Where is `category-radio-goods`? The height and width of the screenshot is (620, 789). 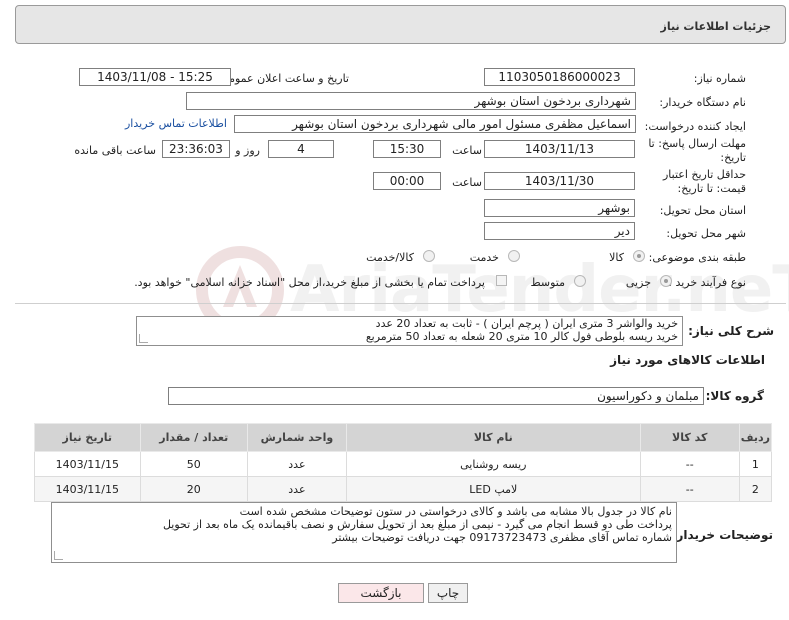 category-radio-goods is located at coordinates (639, 256).